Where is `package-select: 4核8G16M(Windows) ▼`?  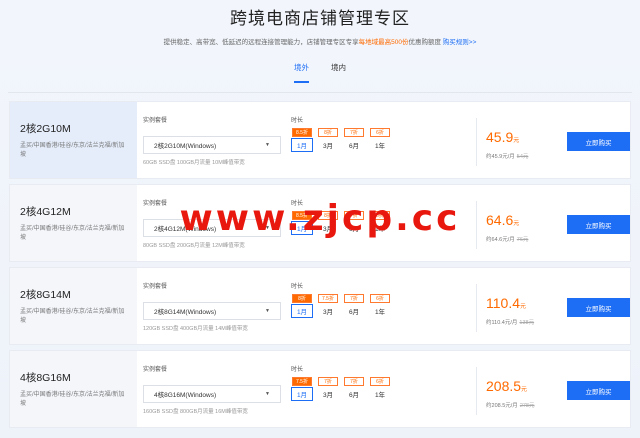 package-select: 4核8G16M(Windows) ▼ is located at coordinates (212, 394).